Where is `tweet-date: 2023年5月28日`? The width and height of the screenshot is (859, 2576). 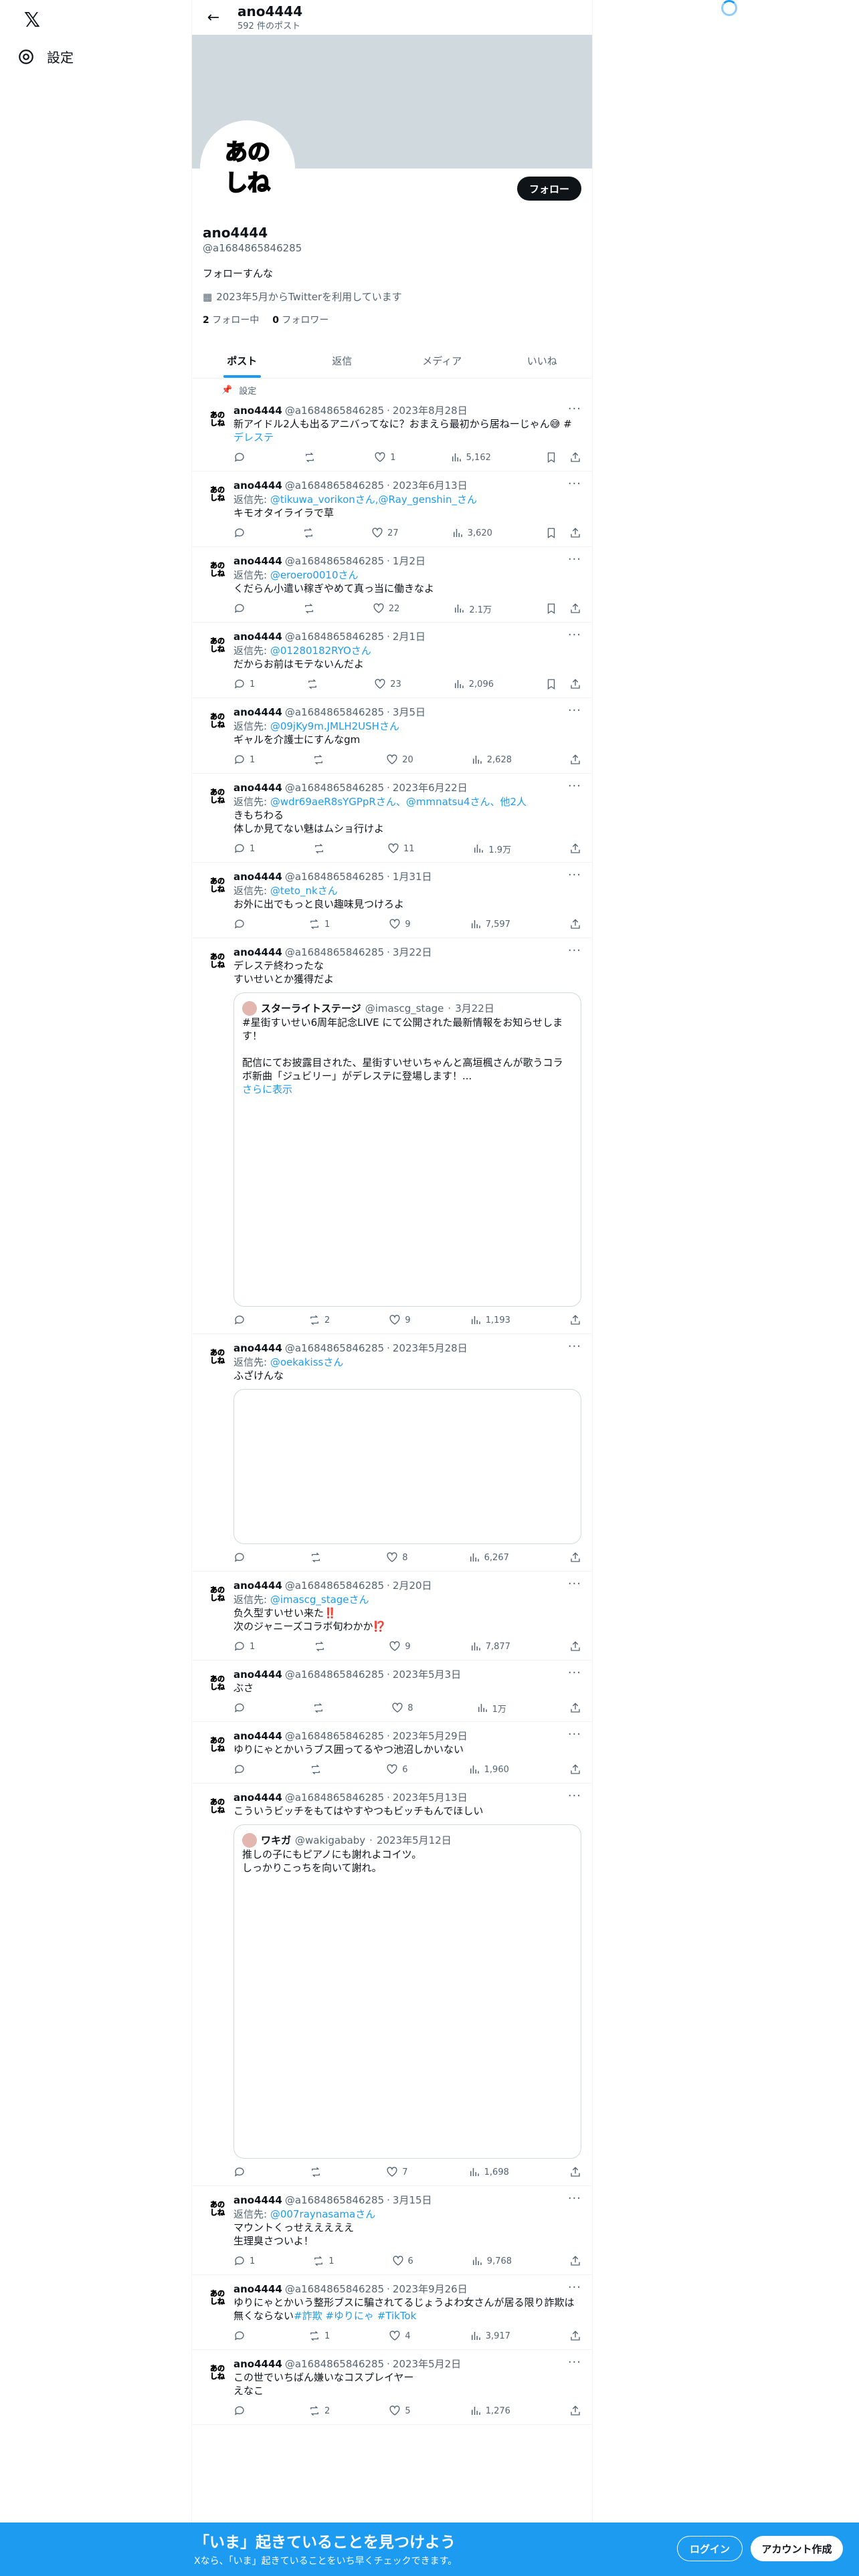
tweet-date: 2023年5月28日 is located at coordinates (431, 1348).